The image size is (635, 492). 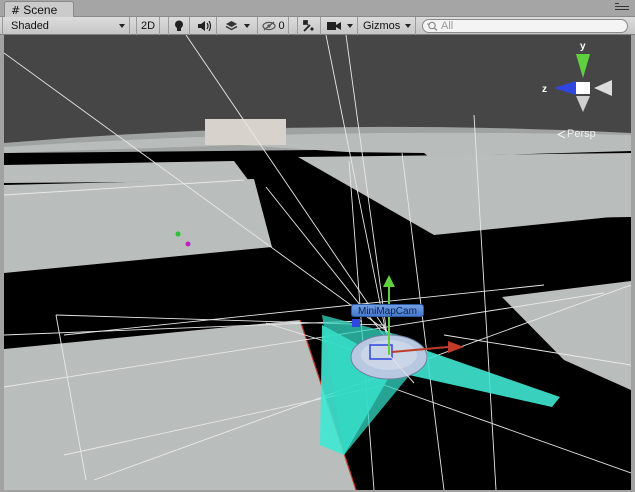 What do you see at coordinates (603, 88) in the screenshot?
I see `gizmo-x-cone` at bounding box center [603, 88].